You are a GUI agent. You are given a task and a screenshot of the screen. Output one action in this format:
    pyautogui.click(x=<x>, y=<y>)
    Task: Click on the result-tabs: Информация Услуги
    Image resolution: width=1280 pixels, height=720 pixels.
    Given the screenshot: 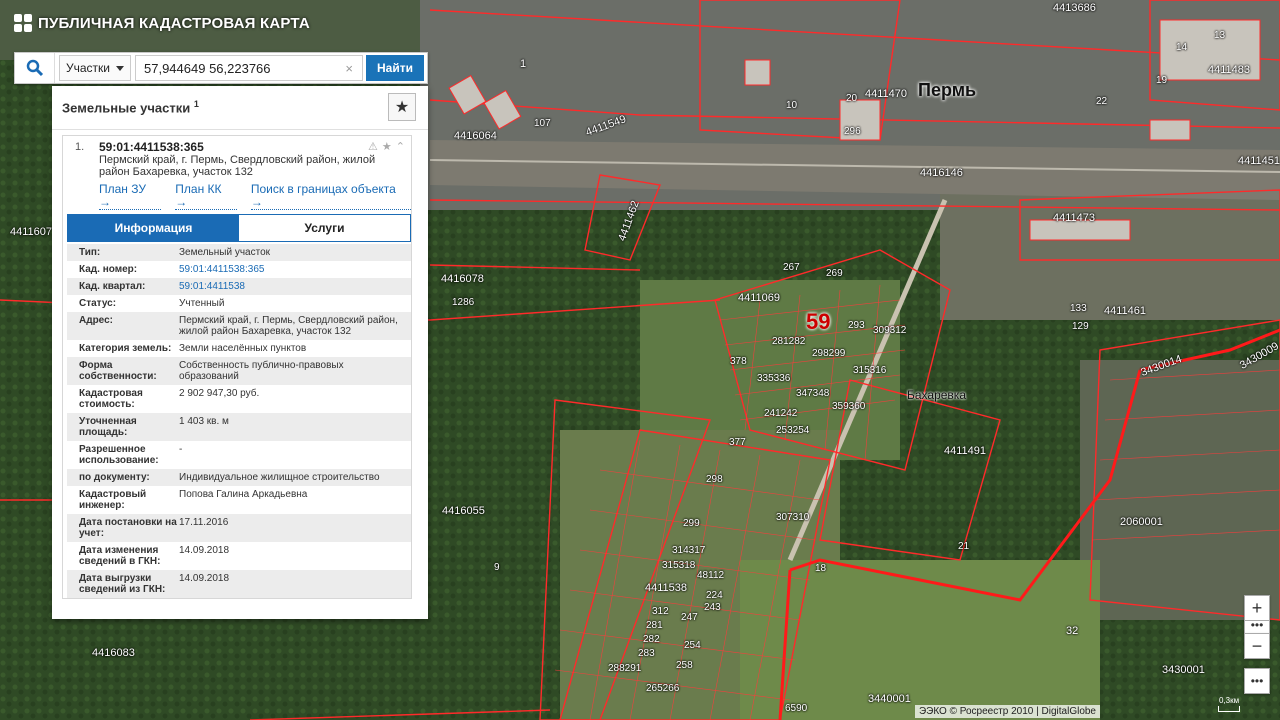 What is the action you would take?
    pyautogui.click(x=239, y=228)
    